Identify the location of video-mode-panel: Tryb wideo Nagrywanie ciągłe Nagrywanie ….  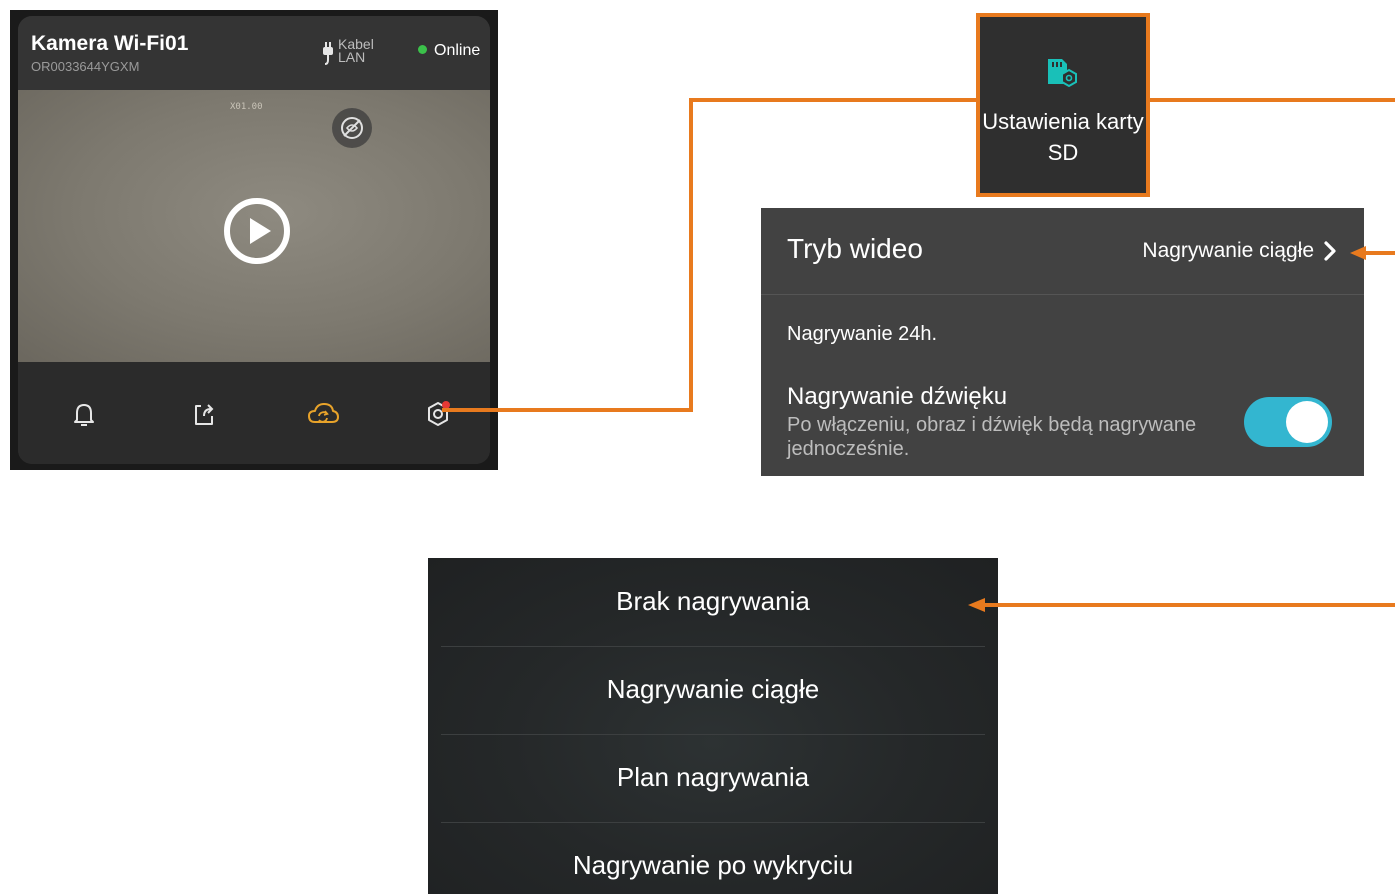
(1062, 342).